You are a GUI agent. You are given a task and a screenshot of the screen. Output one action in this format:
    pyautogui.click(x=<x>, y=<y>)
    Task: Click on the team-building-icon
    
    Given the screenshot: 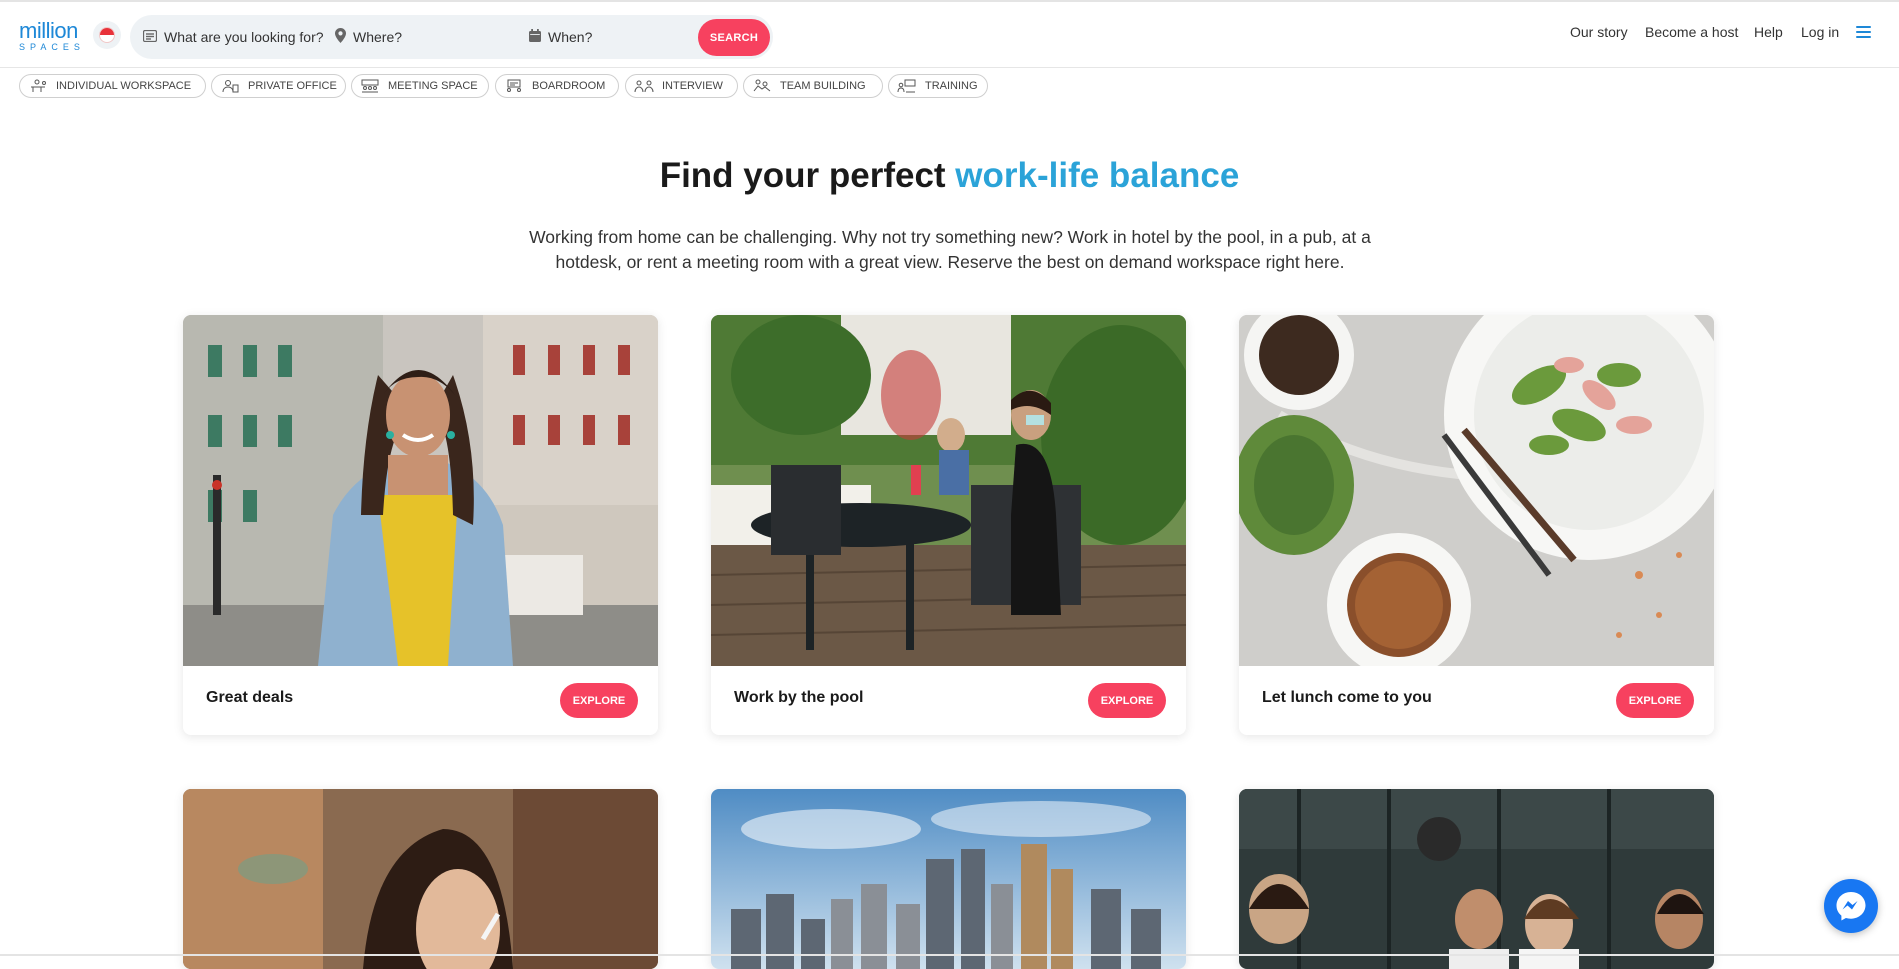 What is the action you would take?
    pyautogui.click(x=762, y=86)
    